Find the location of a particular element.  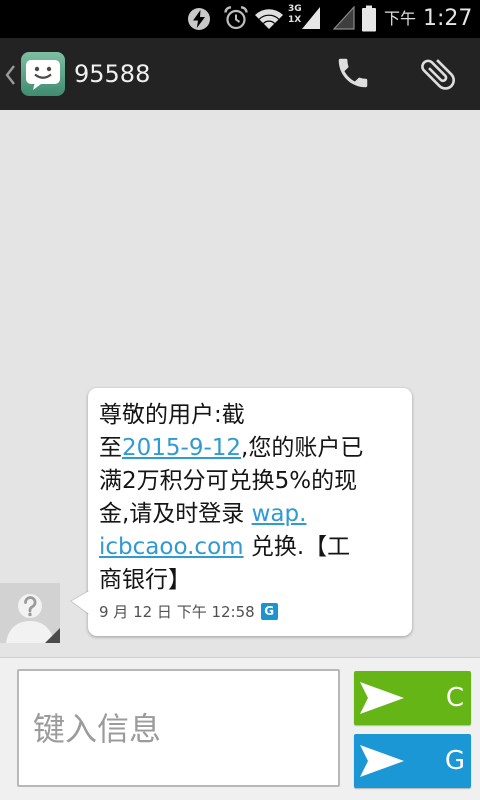

power-saver-icon is located at coordinates (199, 19).